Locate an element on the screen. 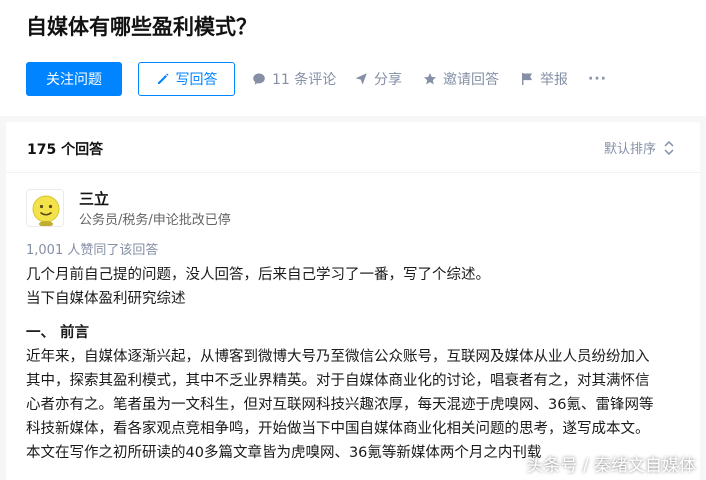  comments-button: 11 条评论 is located at coordinates (294, 79).